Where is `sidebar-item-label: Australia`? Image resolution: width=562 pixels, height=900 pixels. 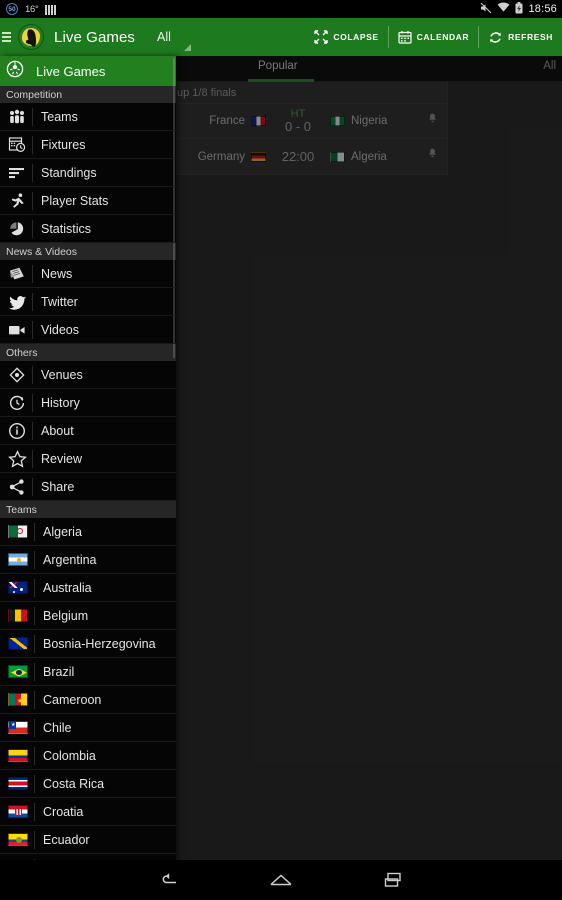 sidebar-item-label: Australia is located at coordinates (67, 587).